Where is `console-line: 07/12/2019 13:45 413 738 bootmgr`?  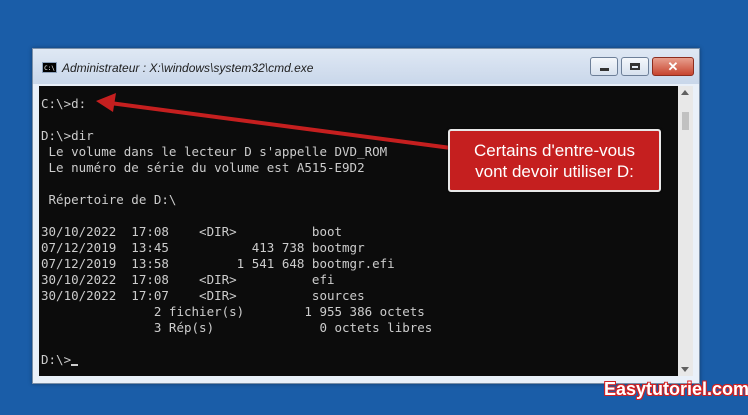 console-line: 07/12/2019 13:45 413 738 bootmgr is located at coordinates (203, 247).